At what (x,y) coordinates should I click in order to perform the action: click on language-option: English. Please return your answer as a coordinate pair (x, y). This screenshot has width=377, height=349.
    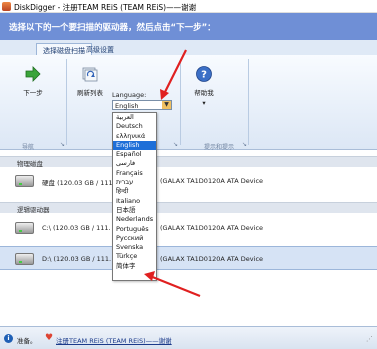
    Looking at the image, I should click on (134, 145).